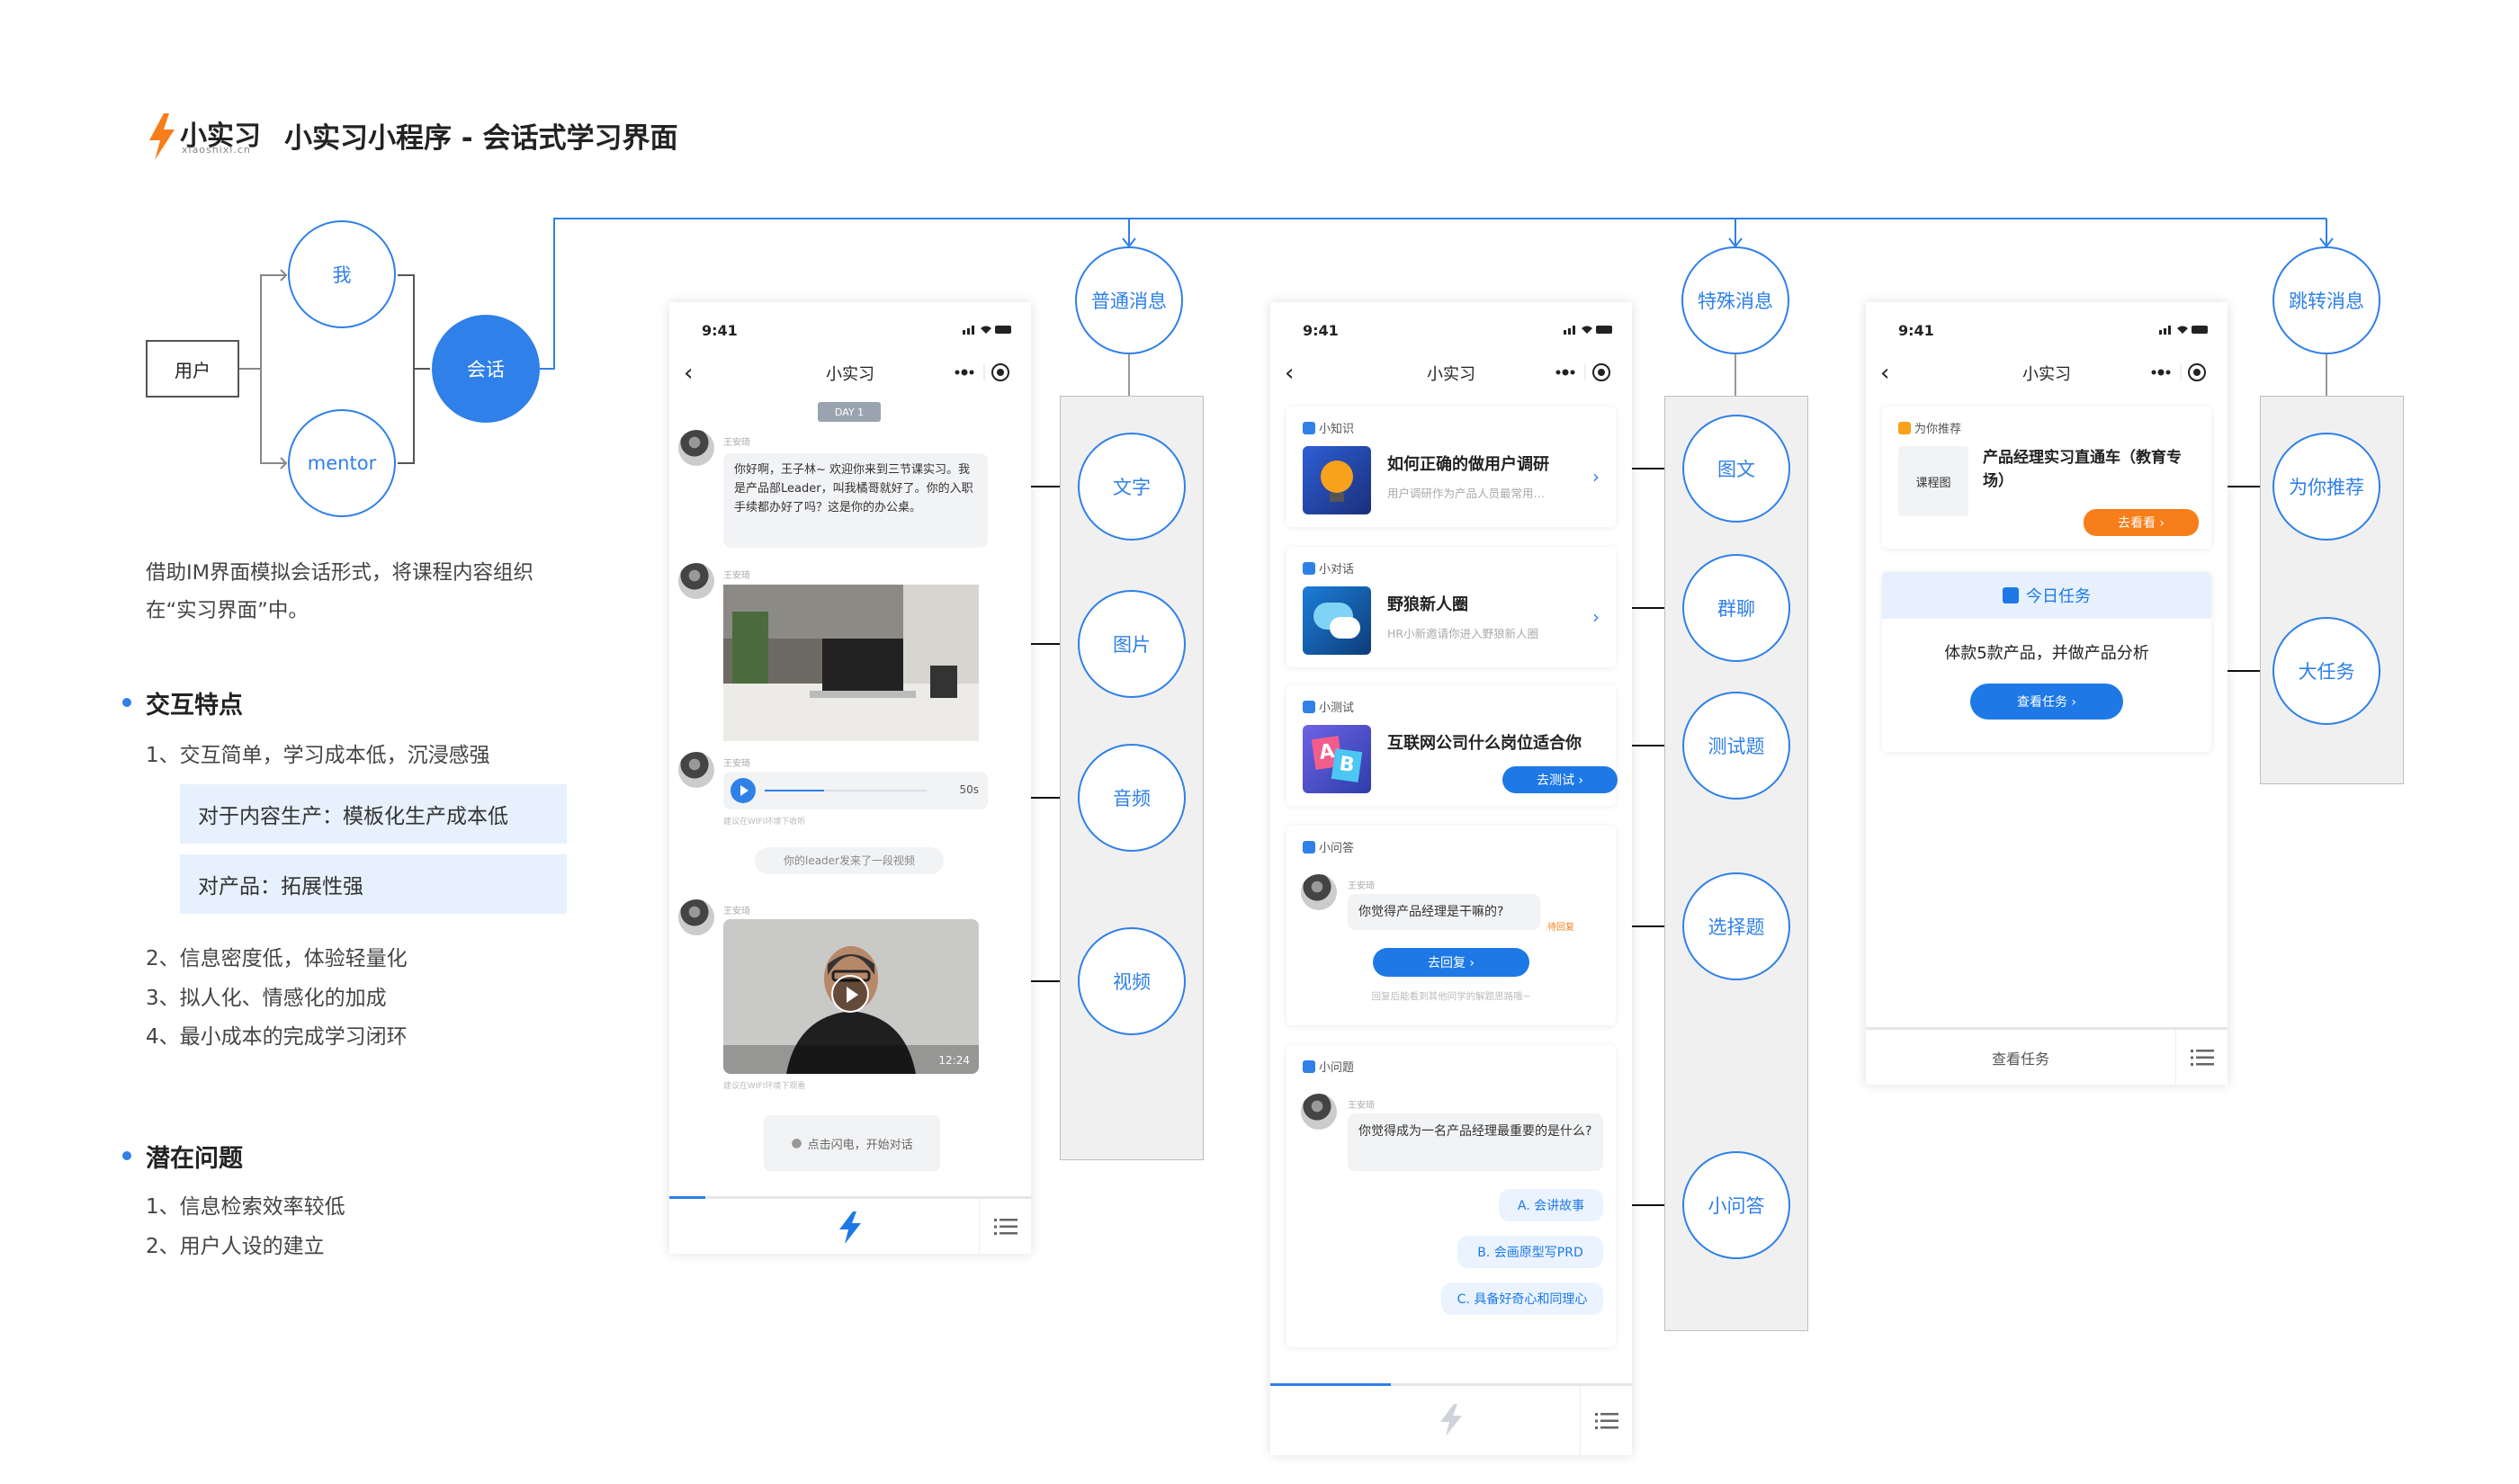 This screenshot has width=2519, height=1484. Describe the element at coordinates (374, 884) in the screenshot. I see `feature-box-product: 对产品：拓展性强` at that location.